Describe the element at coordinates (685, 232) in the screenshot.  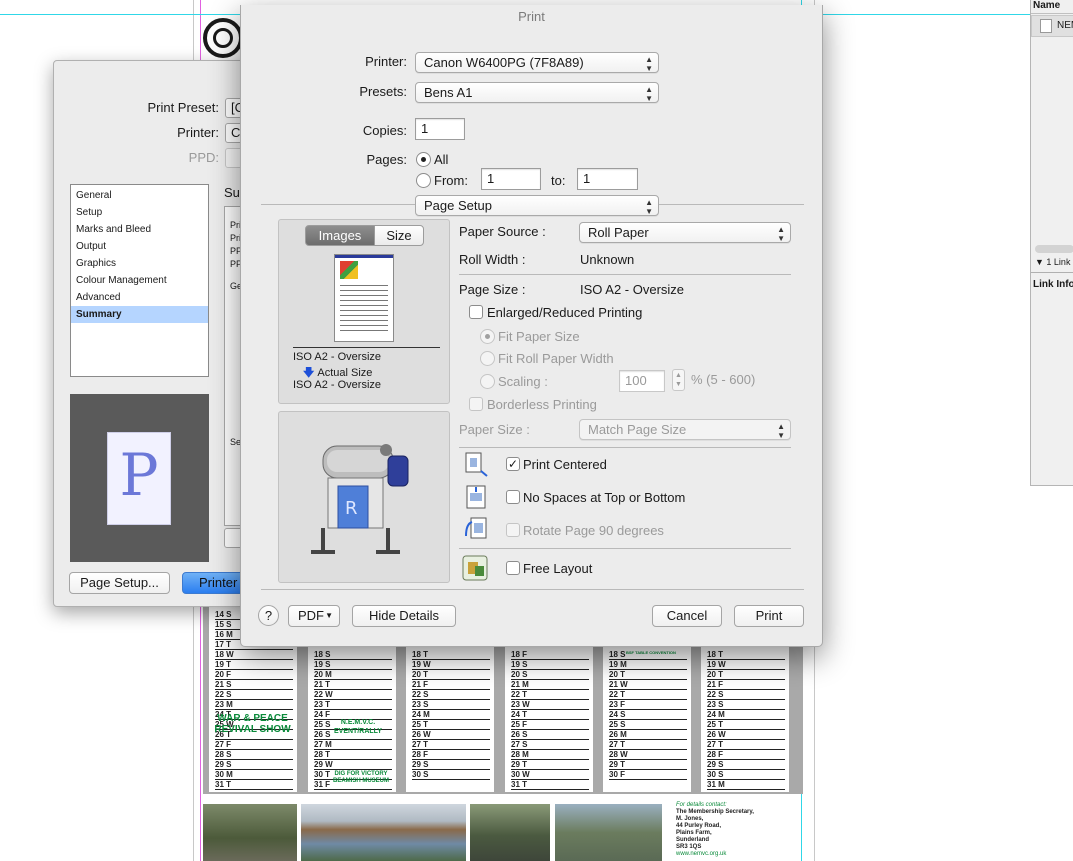
I see `paper-source-popup: Roll Paper ▲ ▼` at that location.